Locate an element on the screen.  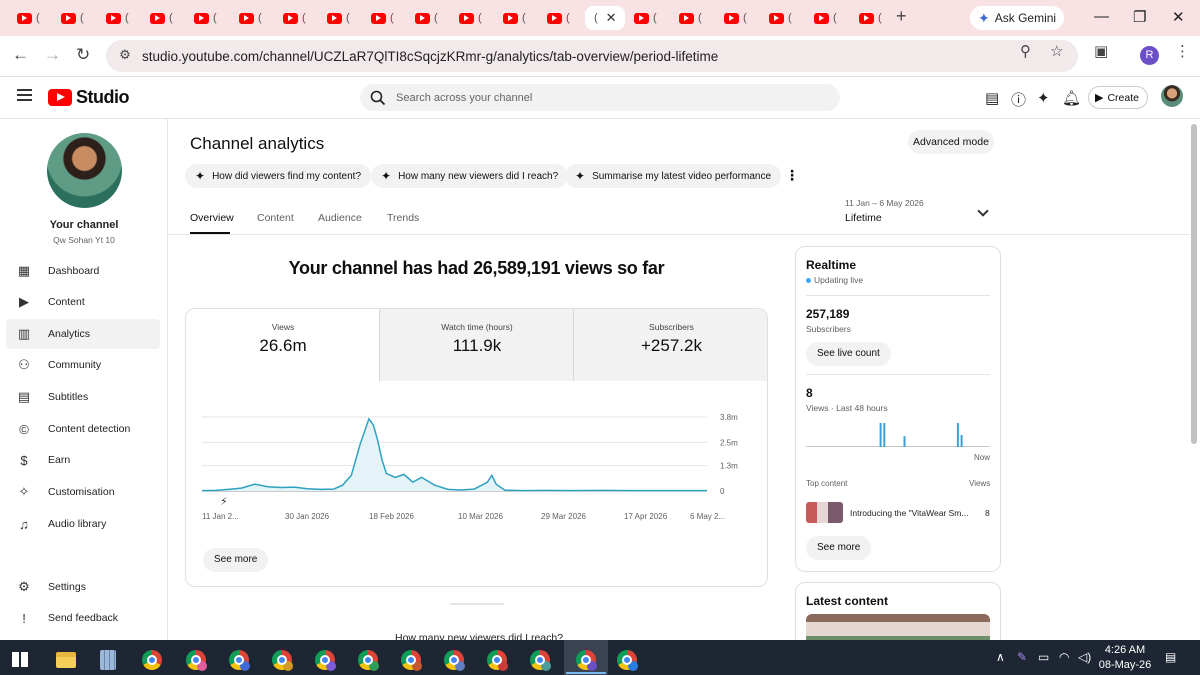
ai-prompt-chip-1: ✦ How did viewers find my content? is located at coordinates (278, 176).